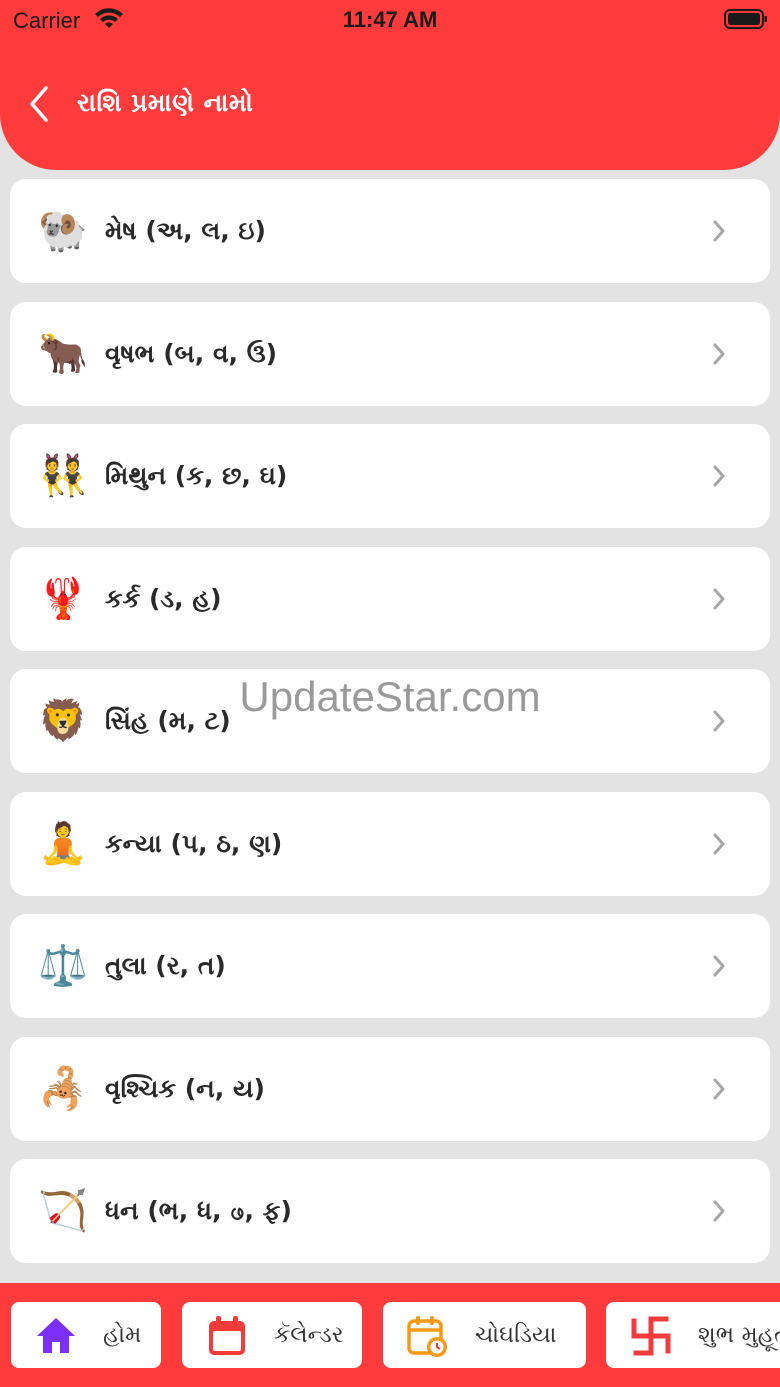 The height and width of the screenshot is (1387, 780). Describe the element at coordinates (63, 353) in the screenshot. I see `taurus-ox-icon: 🐂` at that location.